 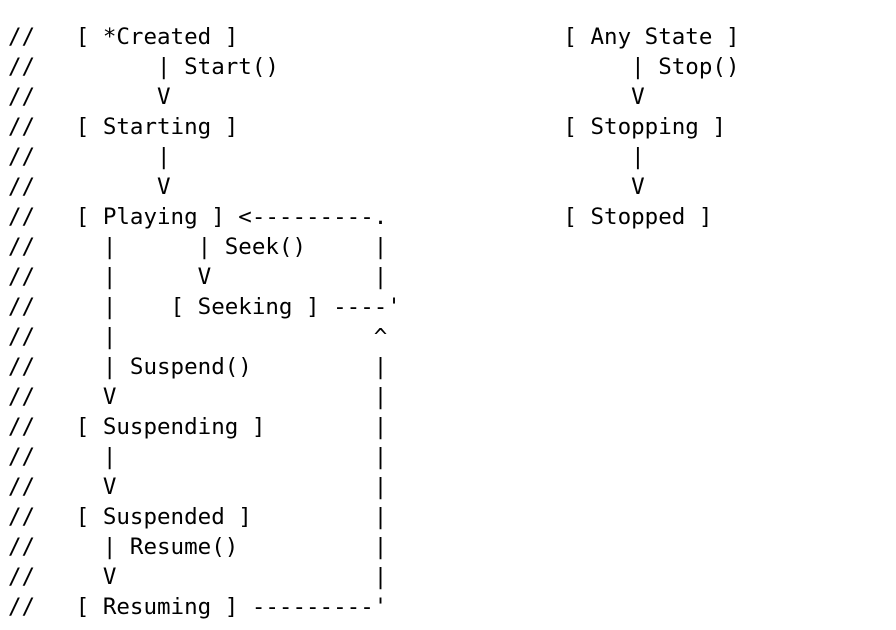 I want to click on code-line-created: // [ *Created ] [ Any State ], so click(x=374, y=37).